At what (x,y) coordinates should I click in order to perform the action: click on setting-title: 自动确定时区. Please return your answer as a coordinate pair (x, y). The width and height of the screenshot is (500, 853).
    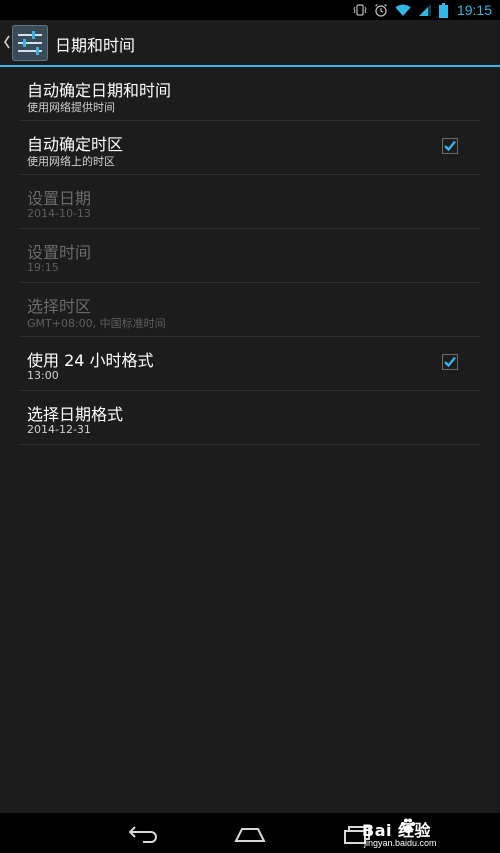
    Looking at the image, I should click on (75, 144).